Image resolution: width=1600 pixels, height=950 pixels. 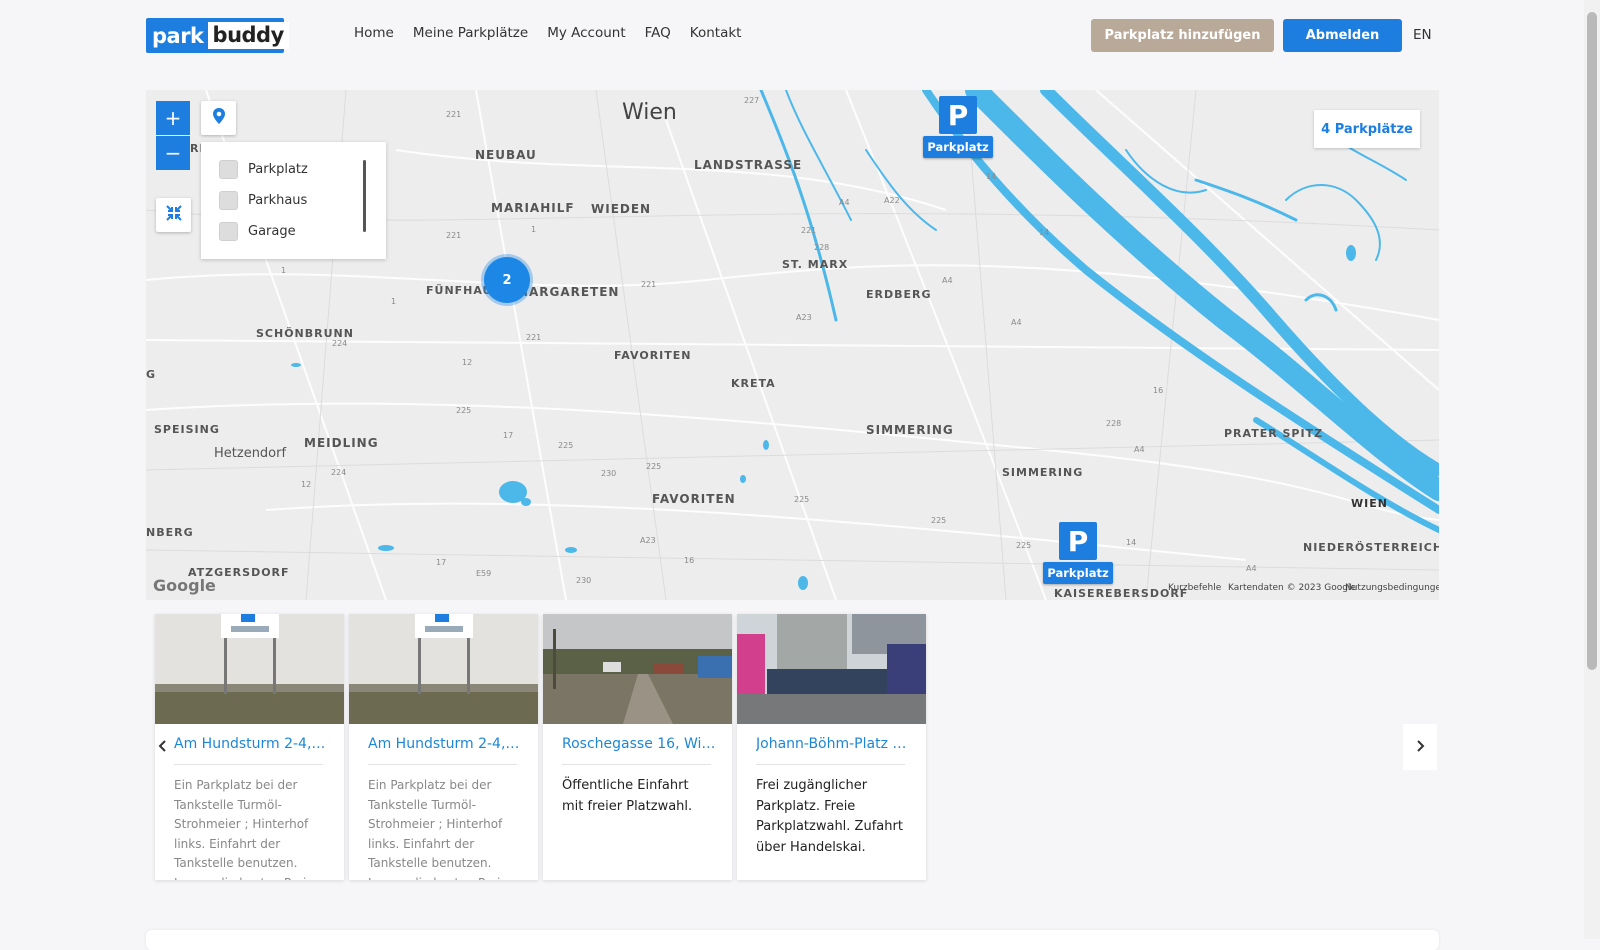 I want to click on parking-marker-label: Parkplatz, so click(x=1078, y=573).